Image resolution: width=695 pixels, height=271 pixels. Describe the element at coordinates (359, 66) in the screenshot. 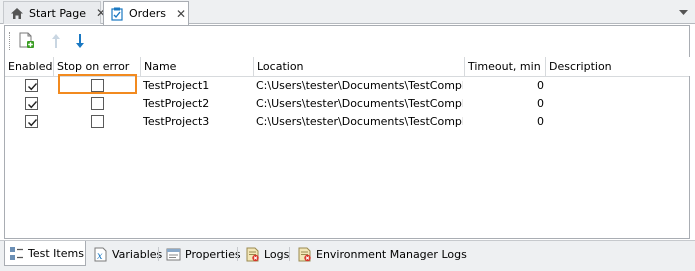

I see `column-header-location: Location` at that location.